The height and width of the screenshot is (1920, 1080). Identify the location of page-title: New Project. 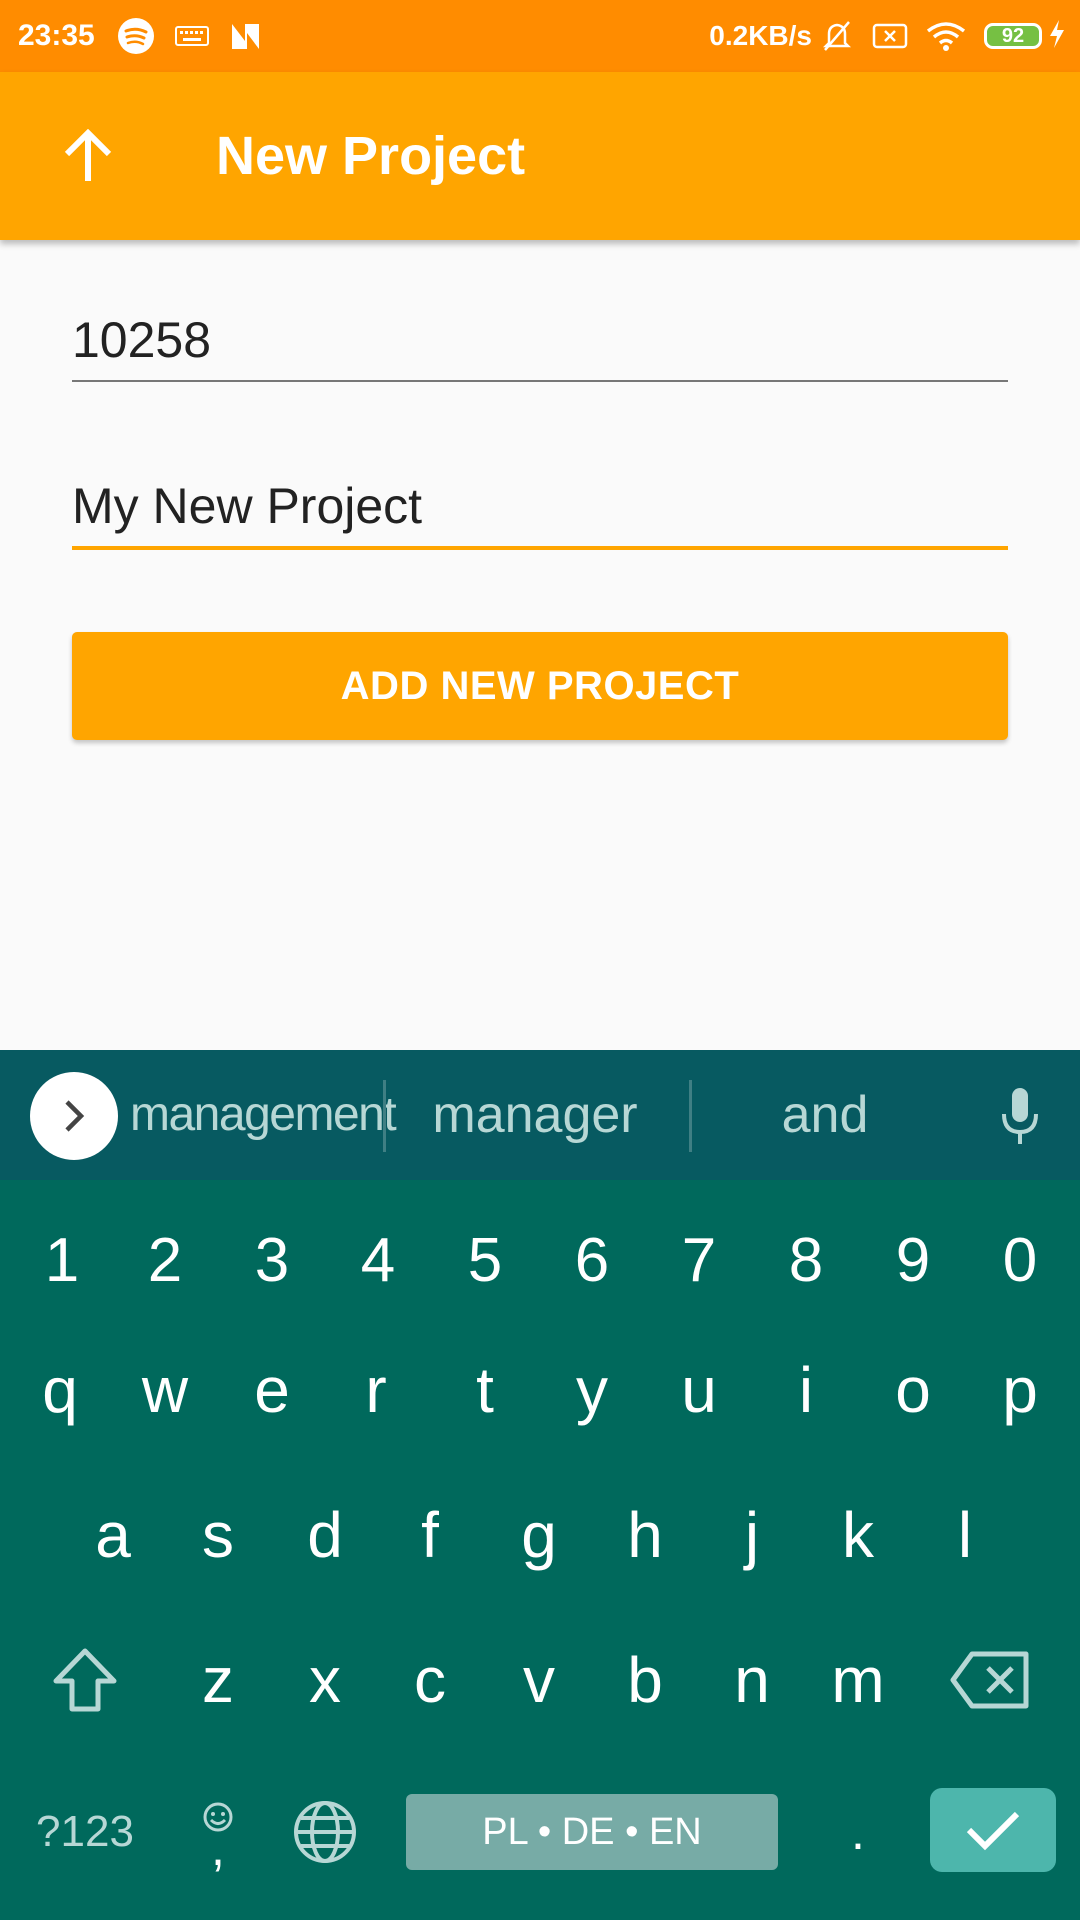
(371, 156).